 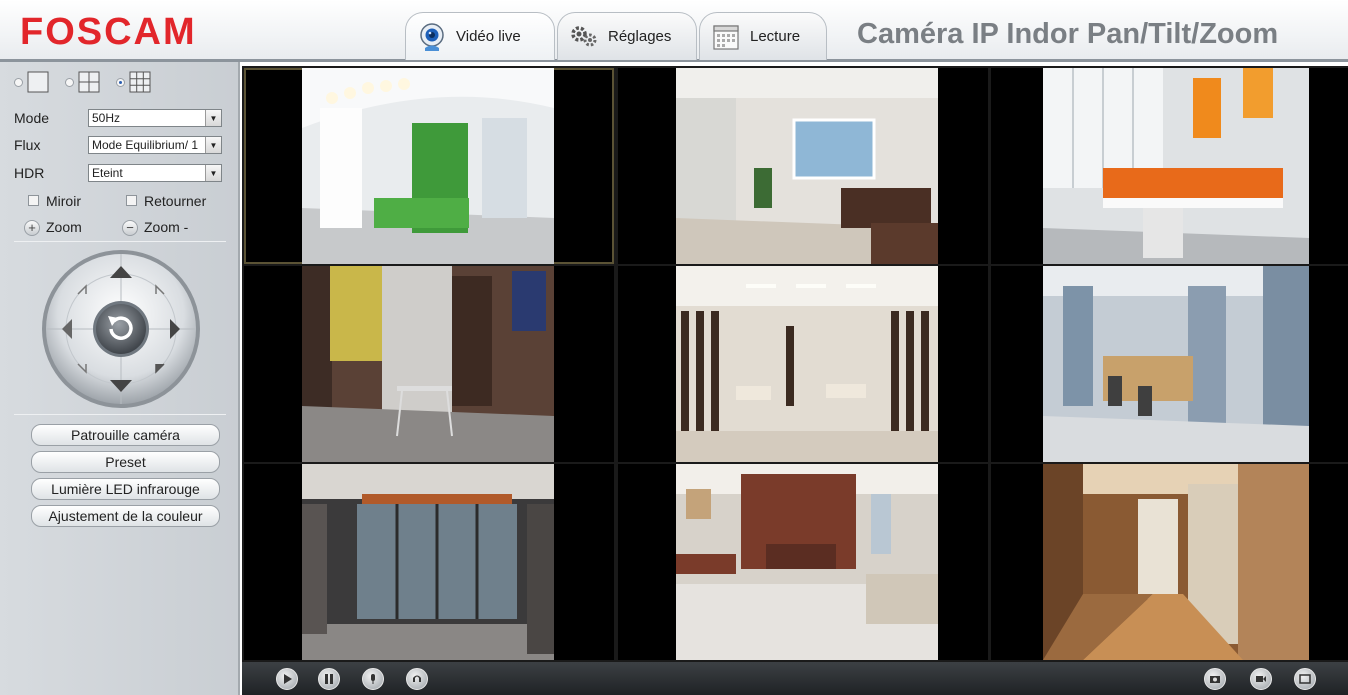 I want to click on flux-row: Flux Mode Equilibrium/ 1 ▼, so click(x=118, y=145).